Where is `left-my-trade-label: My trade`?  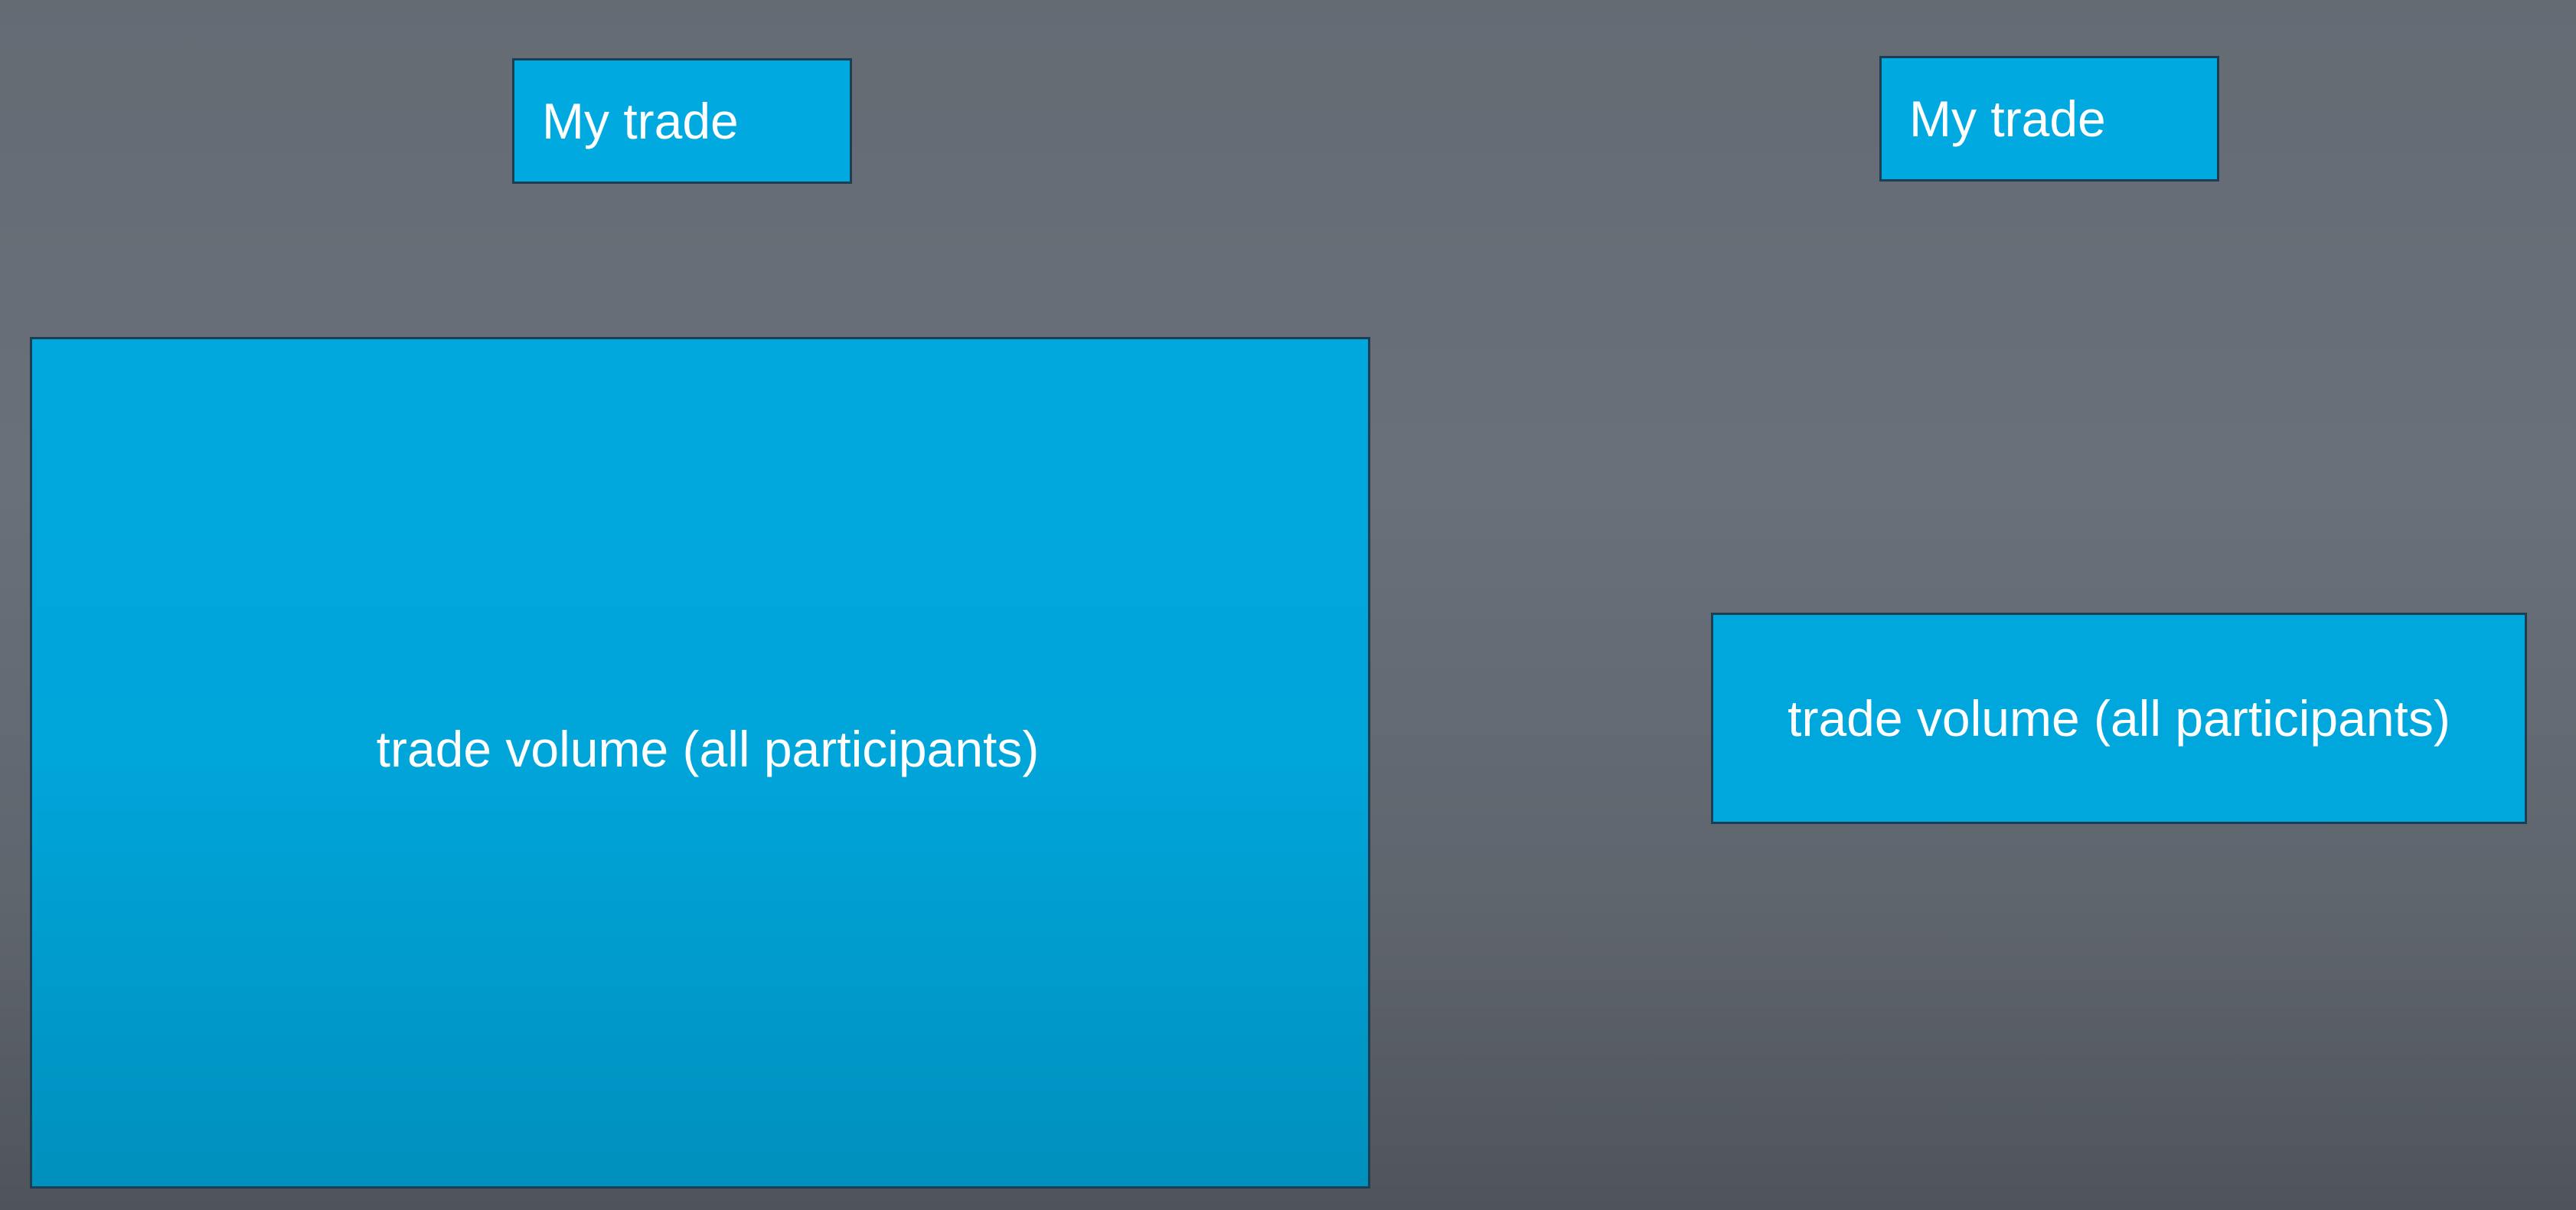
left-my-trade-label: My trade is located at coordinates (640, 121).